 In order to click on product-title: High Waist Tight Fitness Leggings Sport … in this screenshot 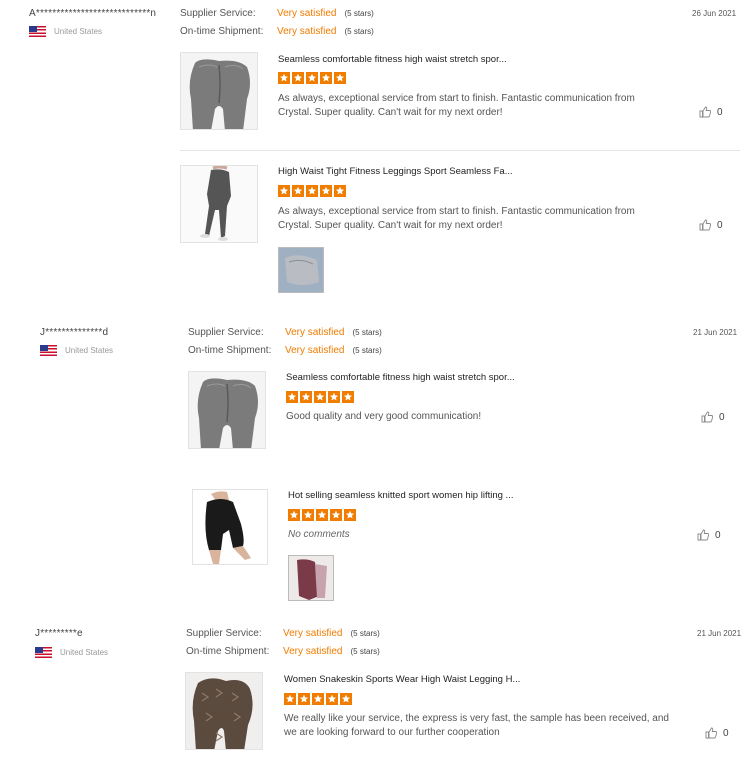, I will do `click(395, 171)`.